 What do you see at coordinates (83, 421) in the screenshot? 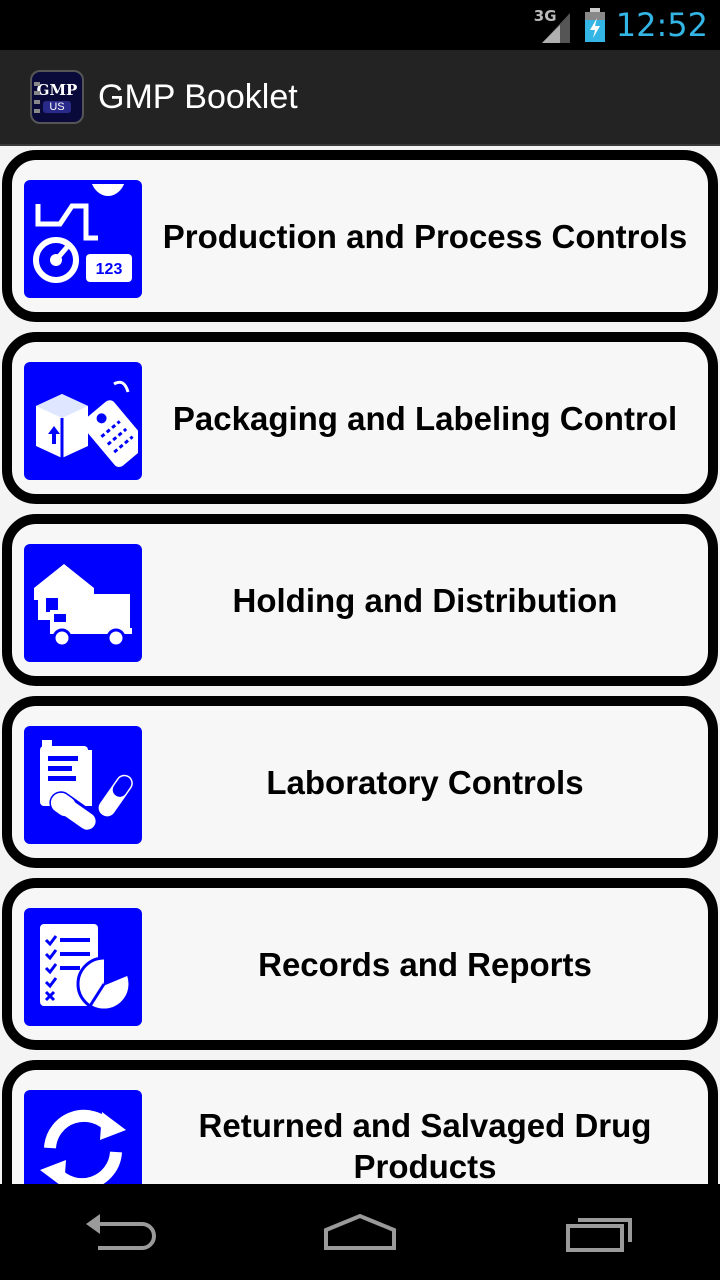
I see `box-tag-icon` at bounding box center [83, 421].